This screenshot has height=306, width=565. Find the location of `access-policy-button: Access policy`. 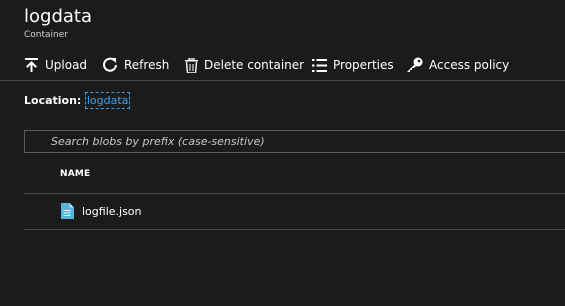

access-policy-button: Access policy is located at coordinates (457, 65).